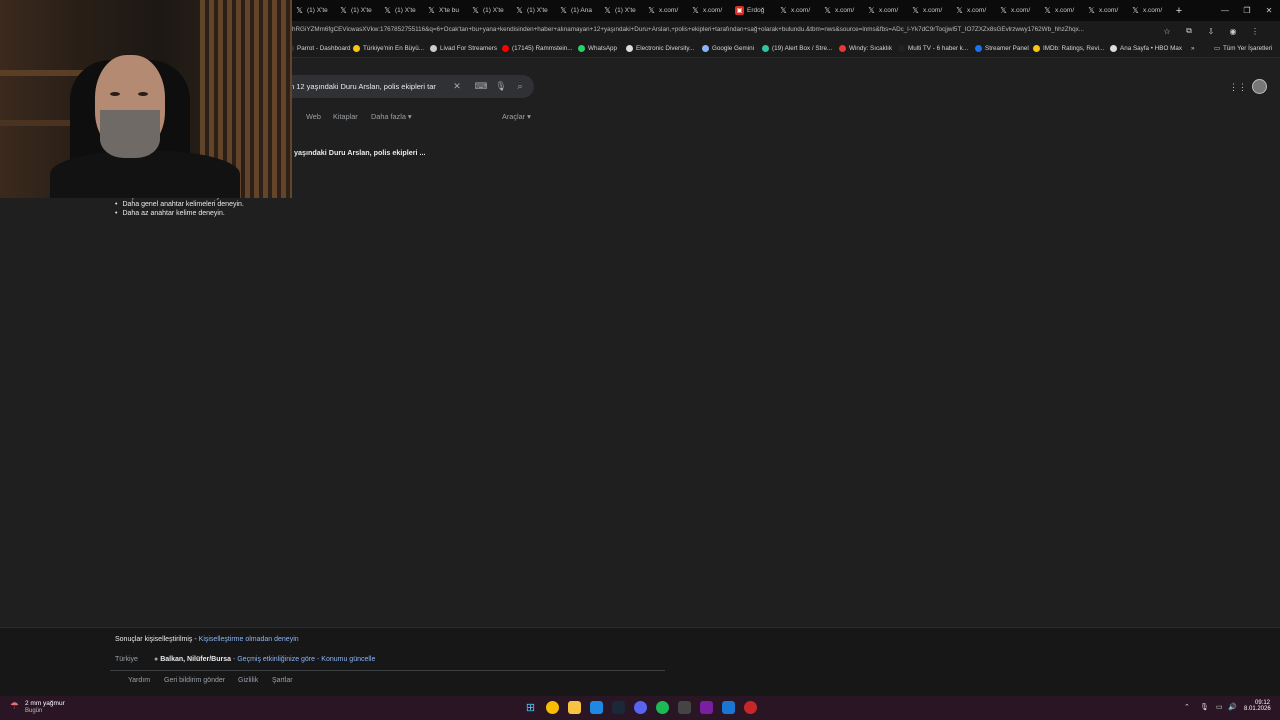  Describe the element at coordinates (276, 659) in the screenshot. I see `activity-link: Geçmiş etkinliğinize göre` at that location.